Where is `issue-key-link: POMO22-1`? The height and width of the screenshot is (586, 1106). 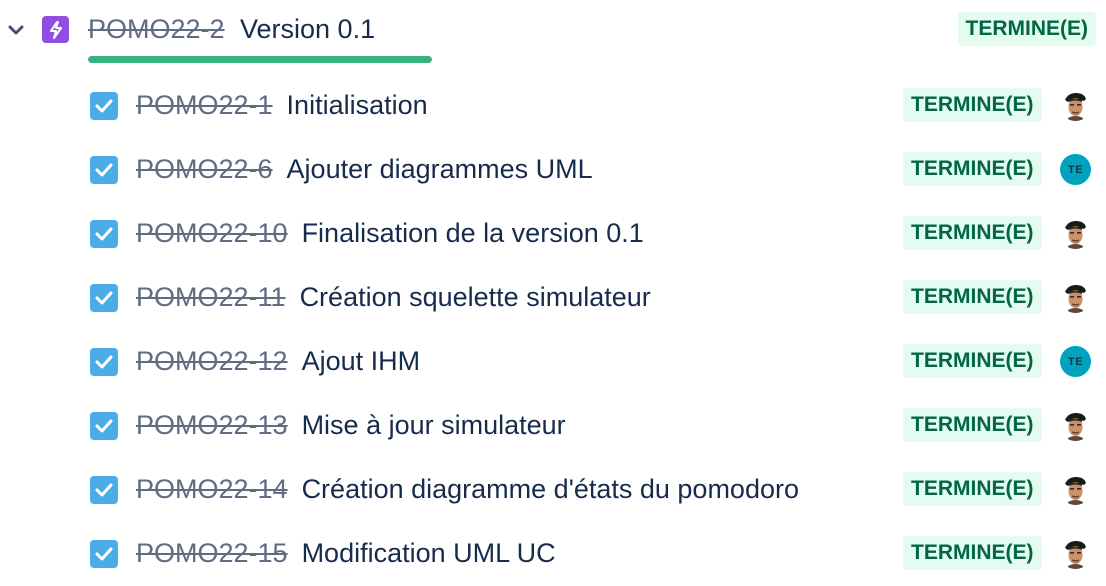 issue-key-link: POMO22-1 is located at coordinates (204, 105).